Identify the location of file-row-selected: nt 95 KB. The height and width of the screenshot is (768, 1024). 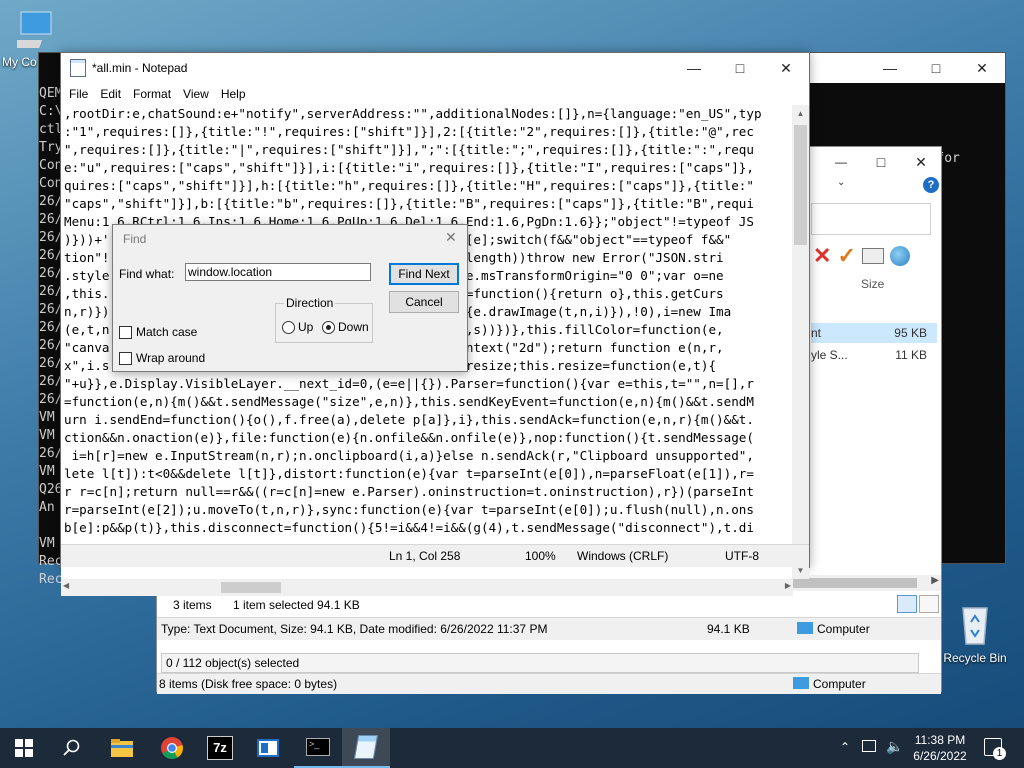
(874, 333).